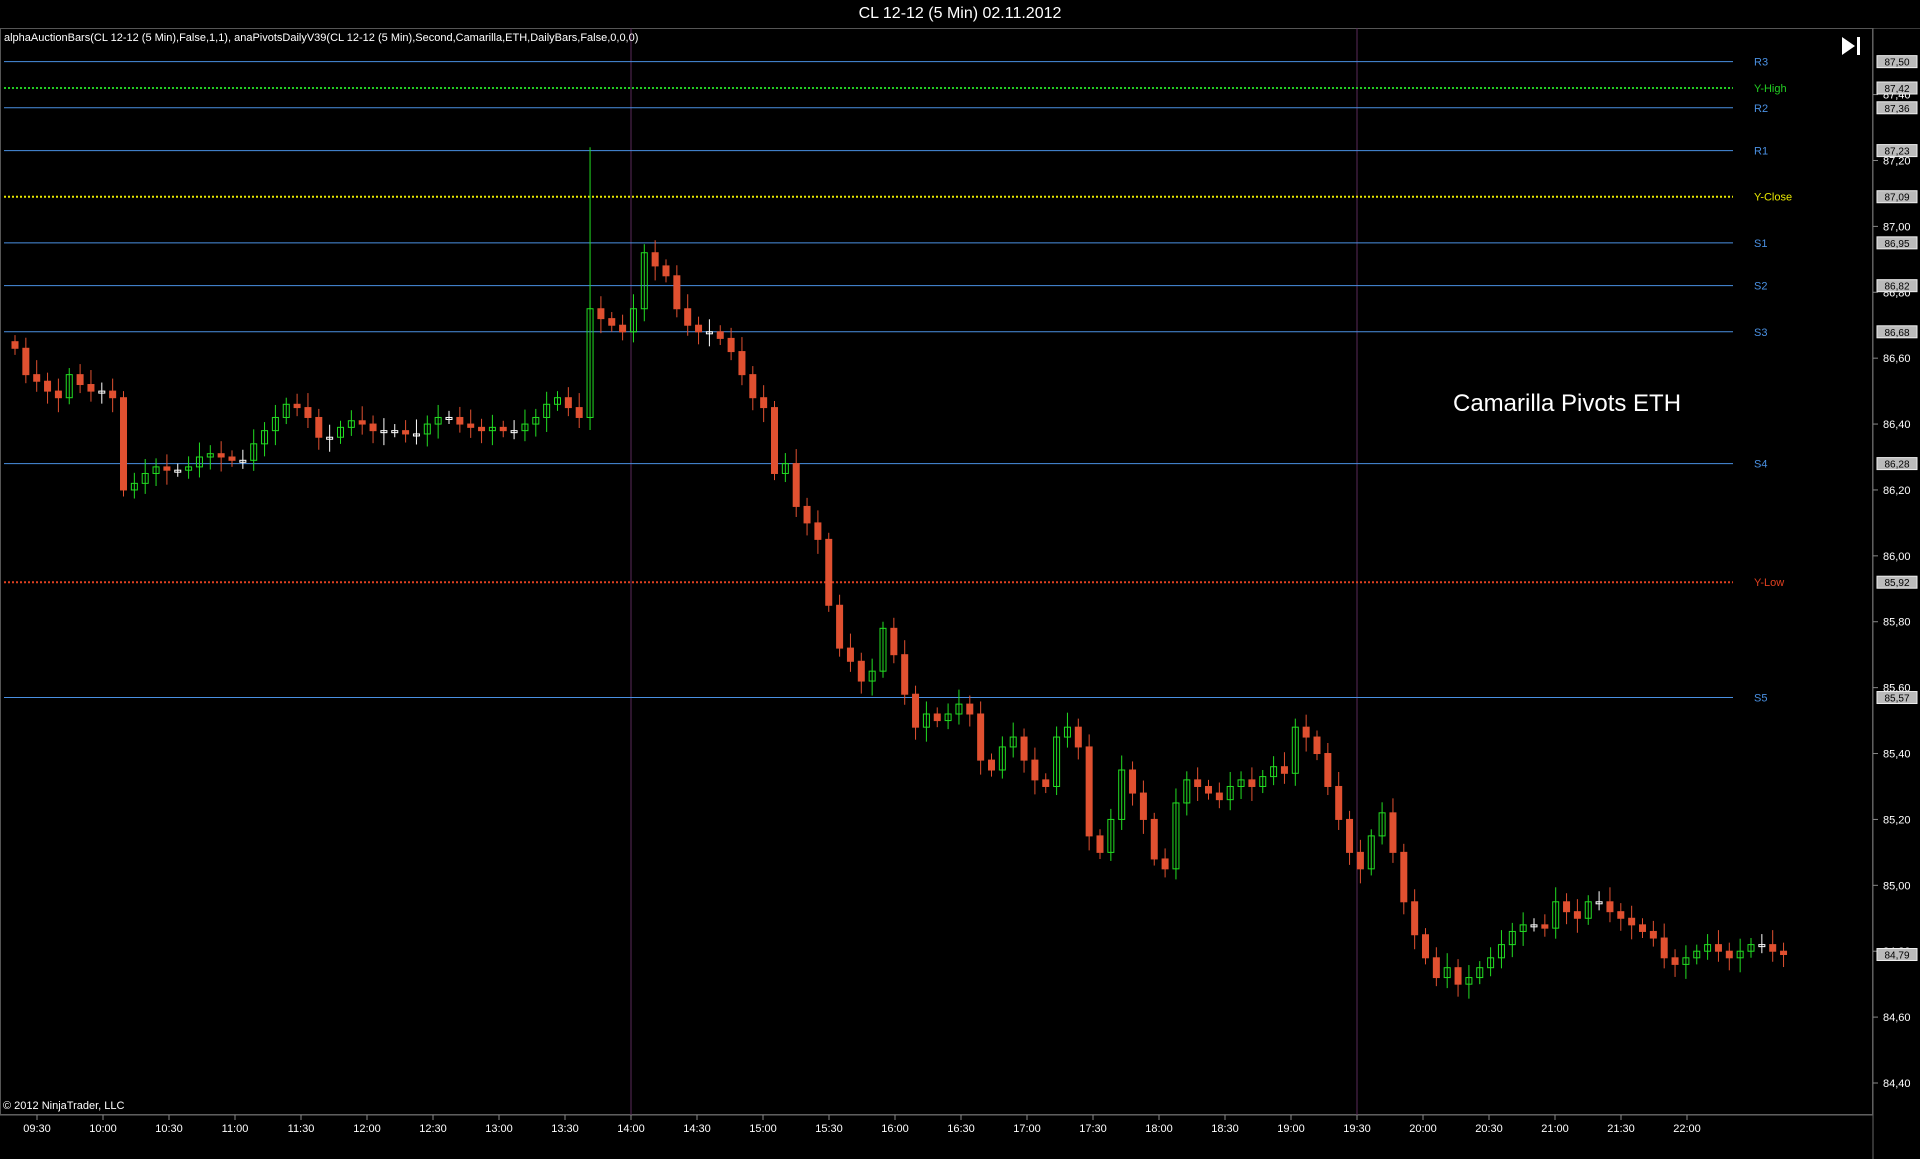  I want to click on pivot-label-y-low: Y-Low, so click(1769, 583).